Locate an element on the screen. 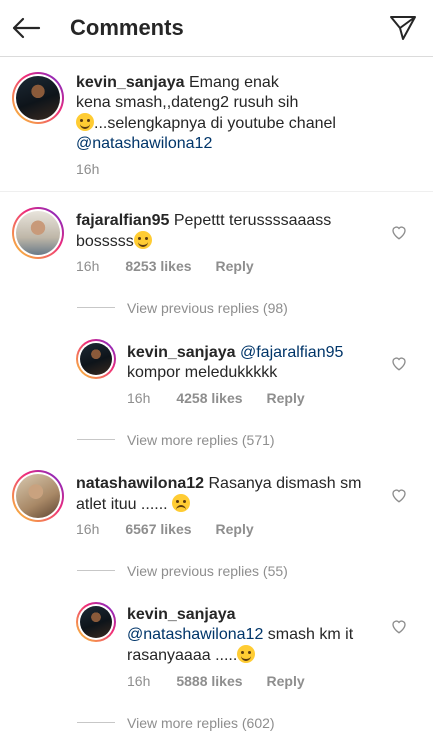 The image size is (433, 750). comment-meta: 16h 8253 likes Reply is located at coordinates (165, 266).